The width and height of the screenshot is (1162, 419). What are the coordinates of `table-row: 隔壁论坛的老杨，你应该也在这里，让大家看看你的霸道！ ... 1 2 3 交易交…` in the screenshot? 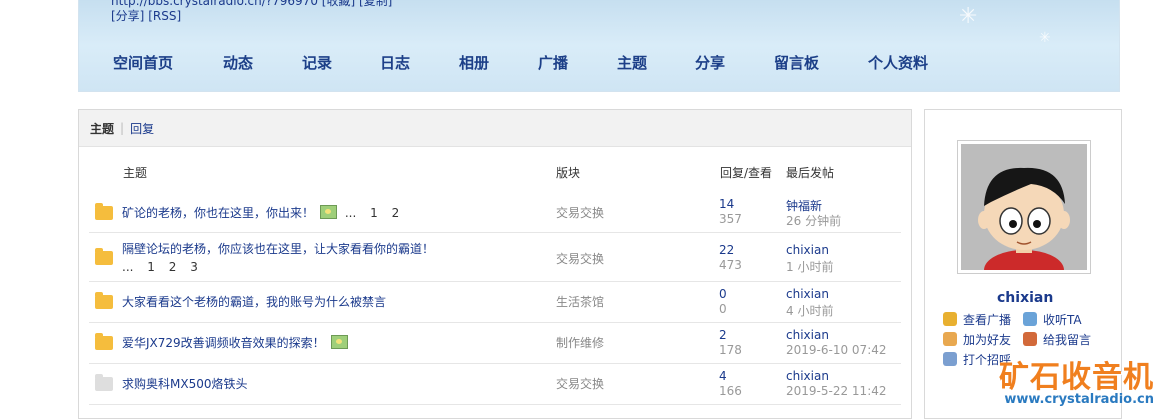 It's located at (495, 257).